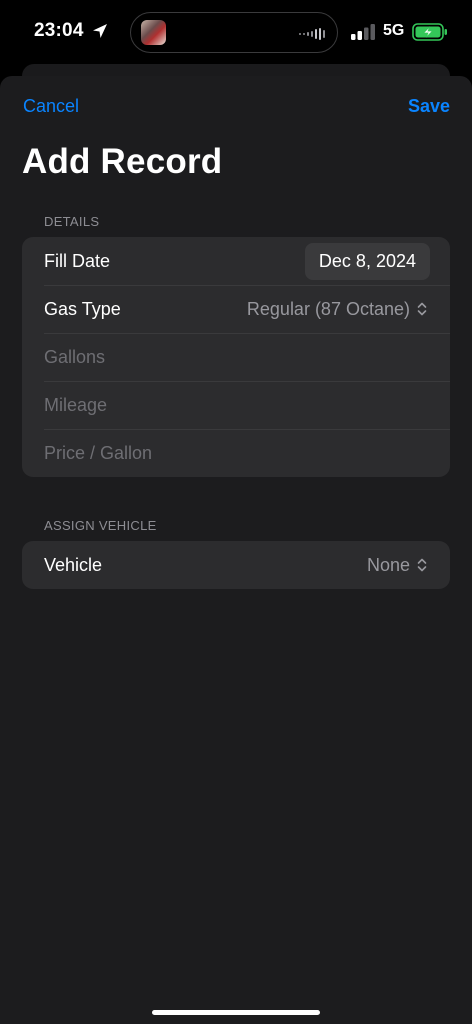  I want to click on mileage-input, so click(236, 405).